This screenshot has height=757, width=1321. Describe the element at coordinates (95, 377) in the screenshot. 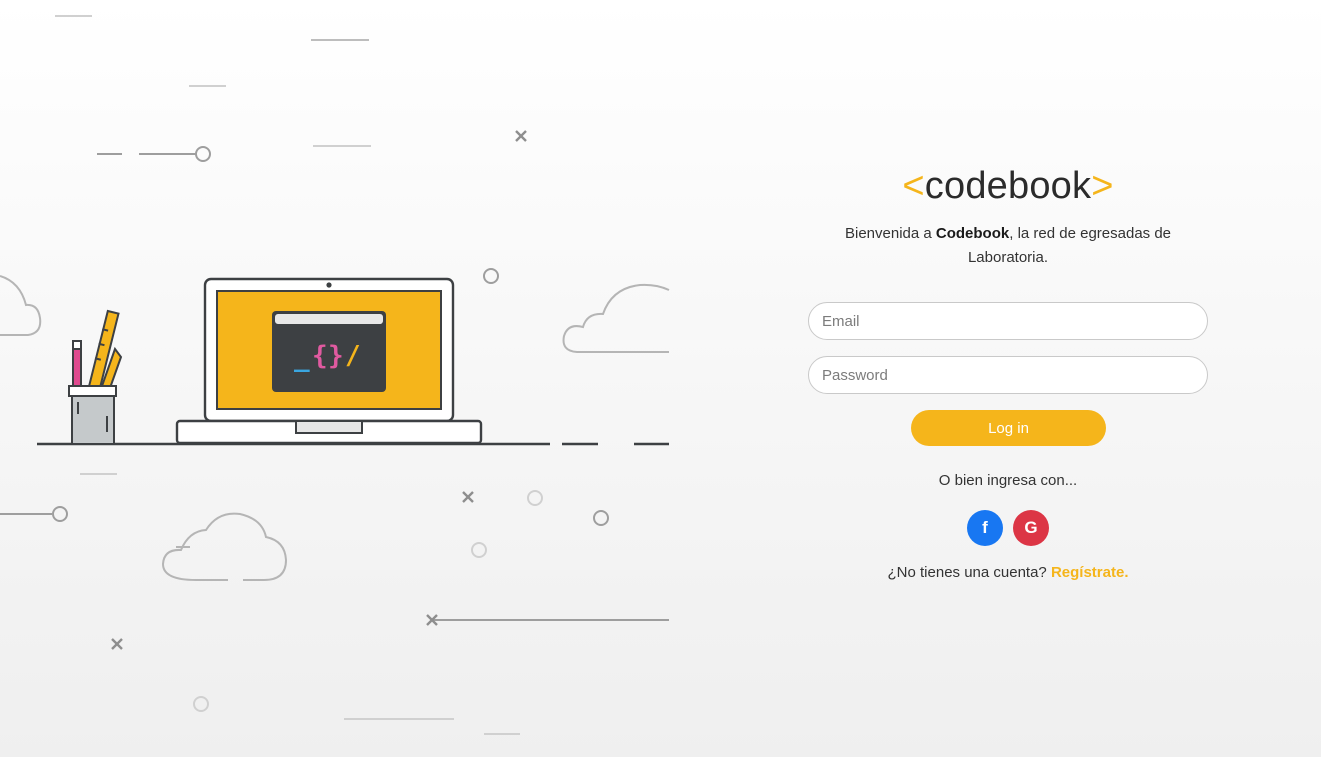

I see `pencil-cup` at that location.